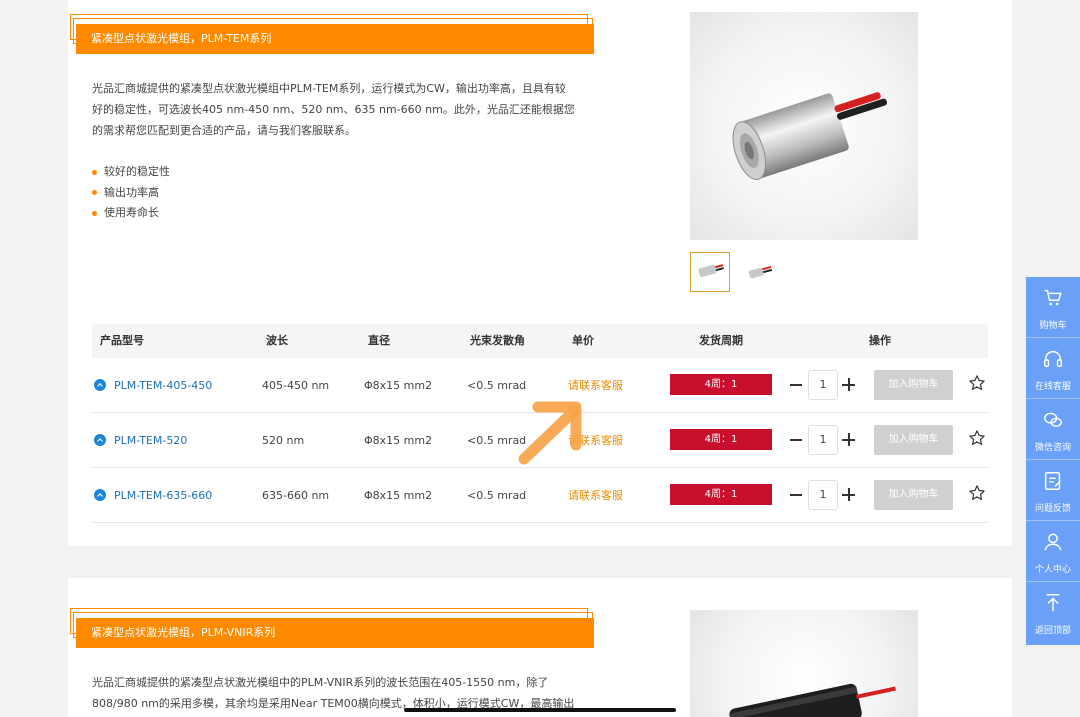 The height and width of the screenshot is (717, 1080). Describe the element at coordinates (1053, 326) in the screenshot. I see `sidebar-item-label: 购物车` at that location.